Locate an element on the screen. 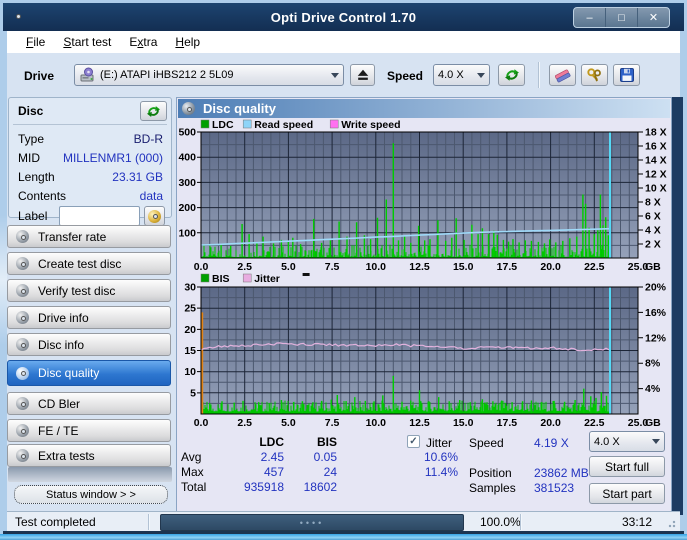  svg-text: 20% is located at coordinates (656, 288).